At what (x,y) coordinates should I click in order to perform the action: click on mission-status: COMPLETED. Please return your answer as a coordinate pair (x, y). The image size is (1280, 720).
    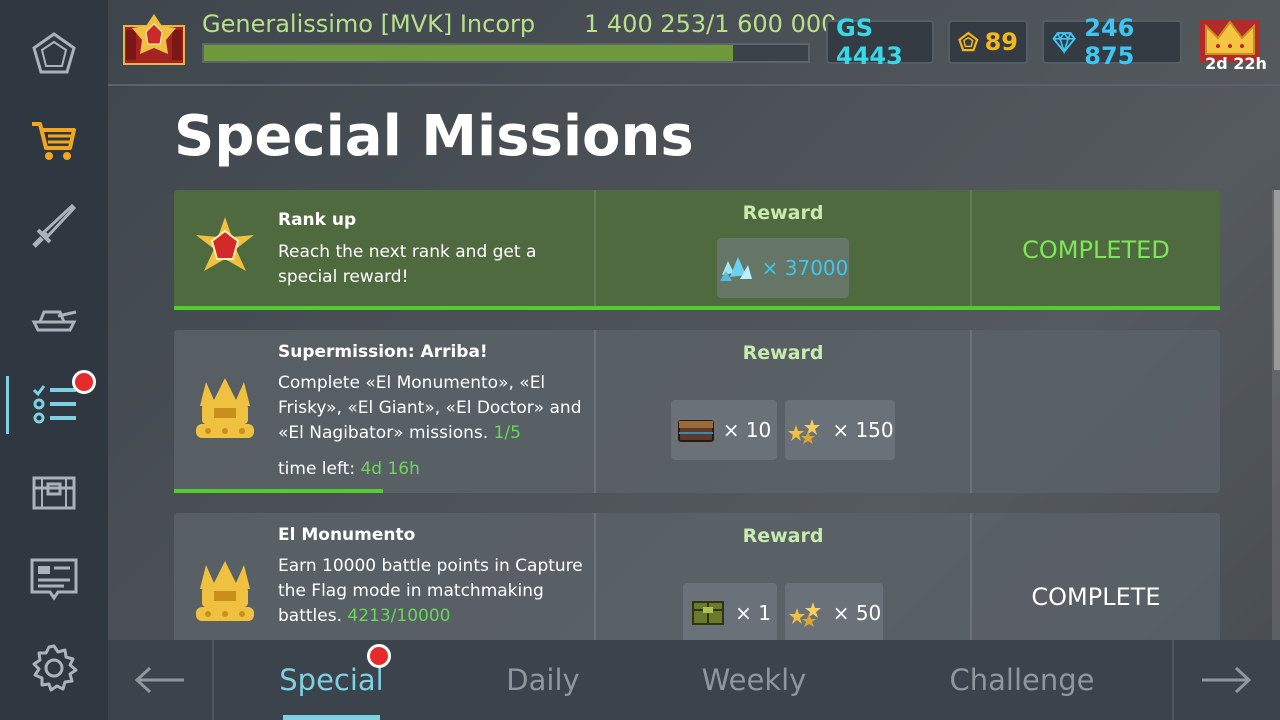
    Looking at the image, I should click on (1096, 250).